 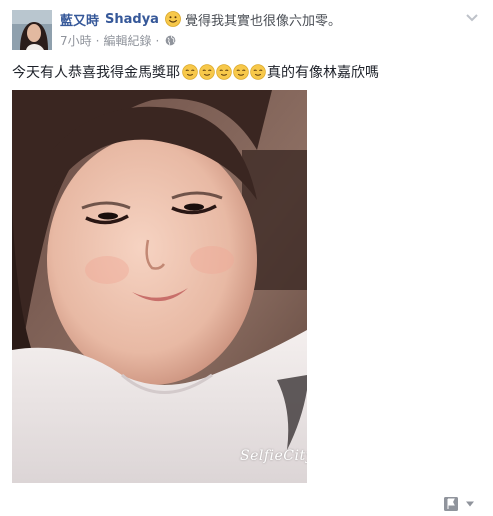 I want to click on post-header: 藍又時 Shadya 覺得我其實也很像六加零。, so click(x=200, y=19).